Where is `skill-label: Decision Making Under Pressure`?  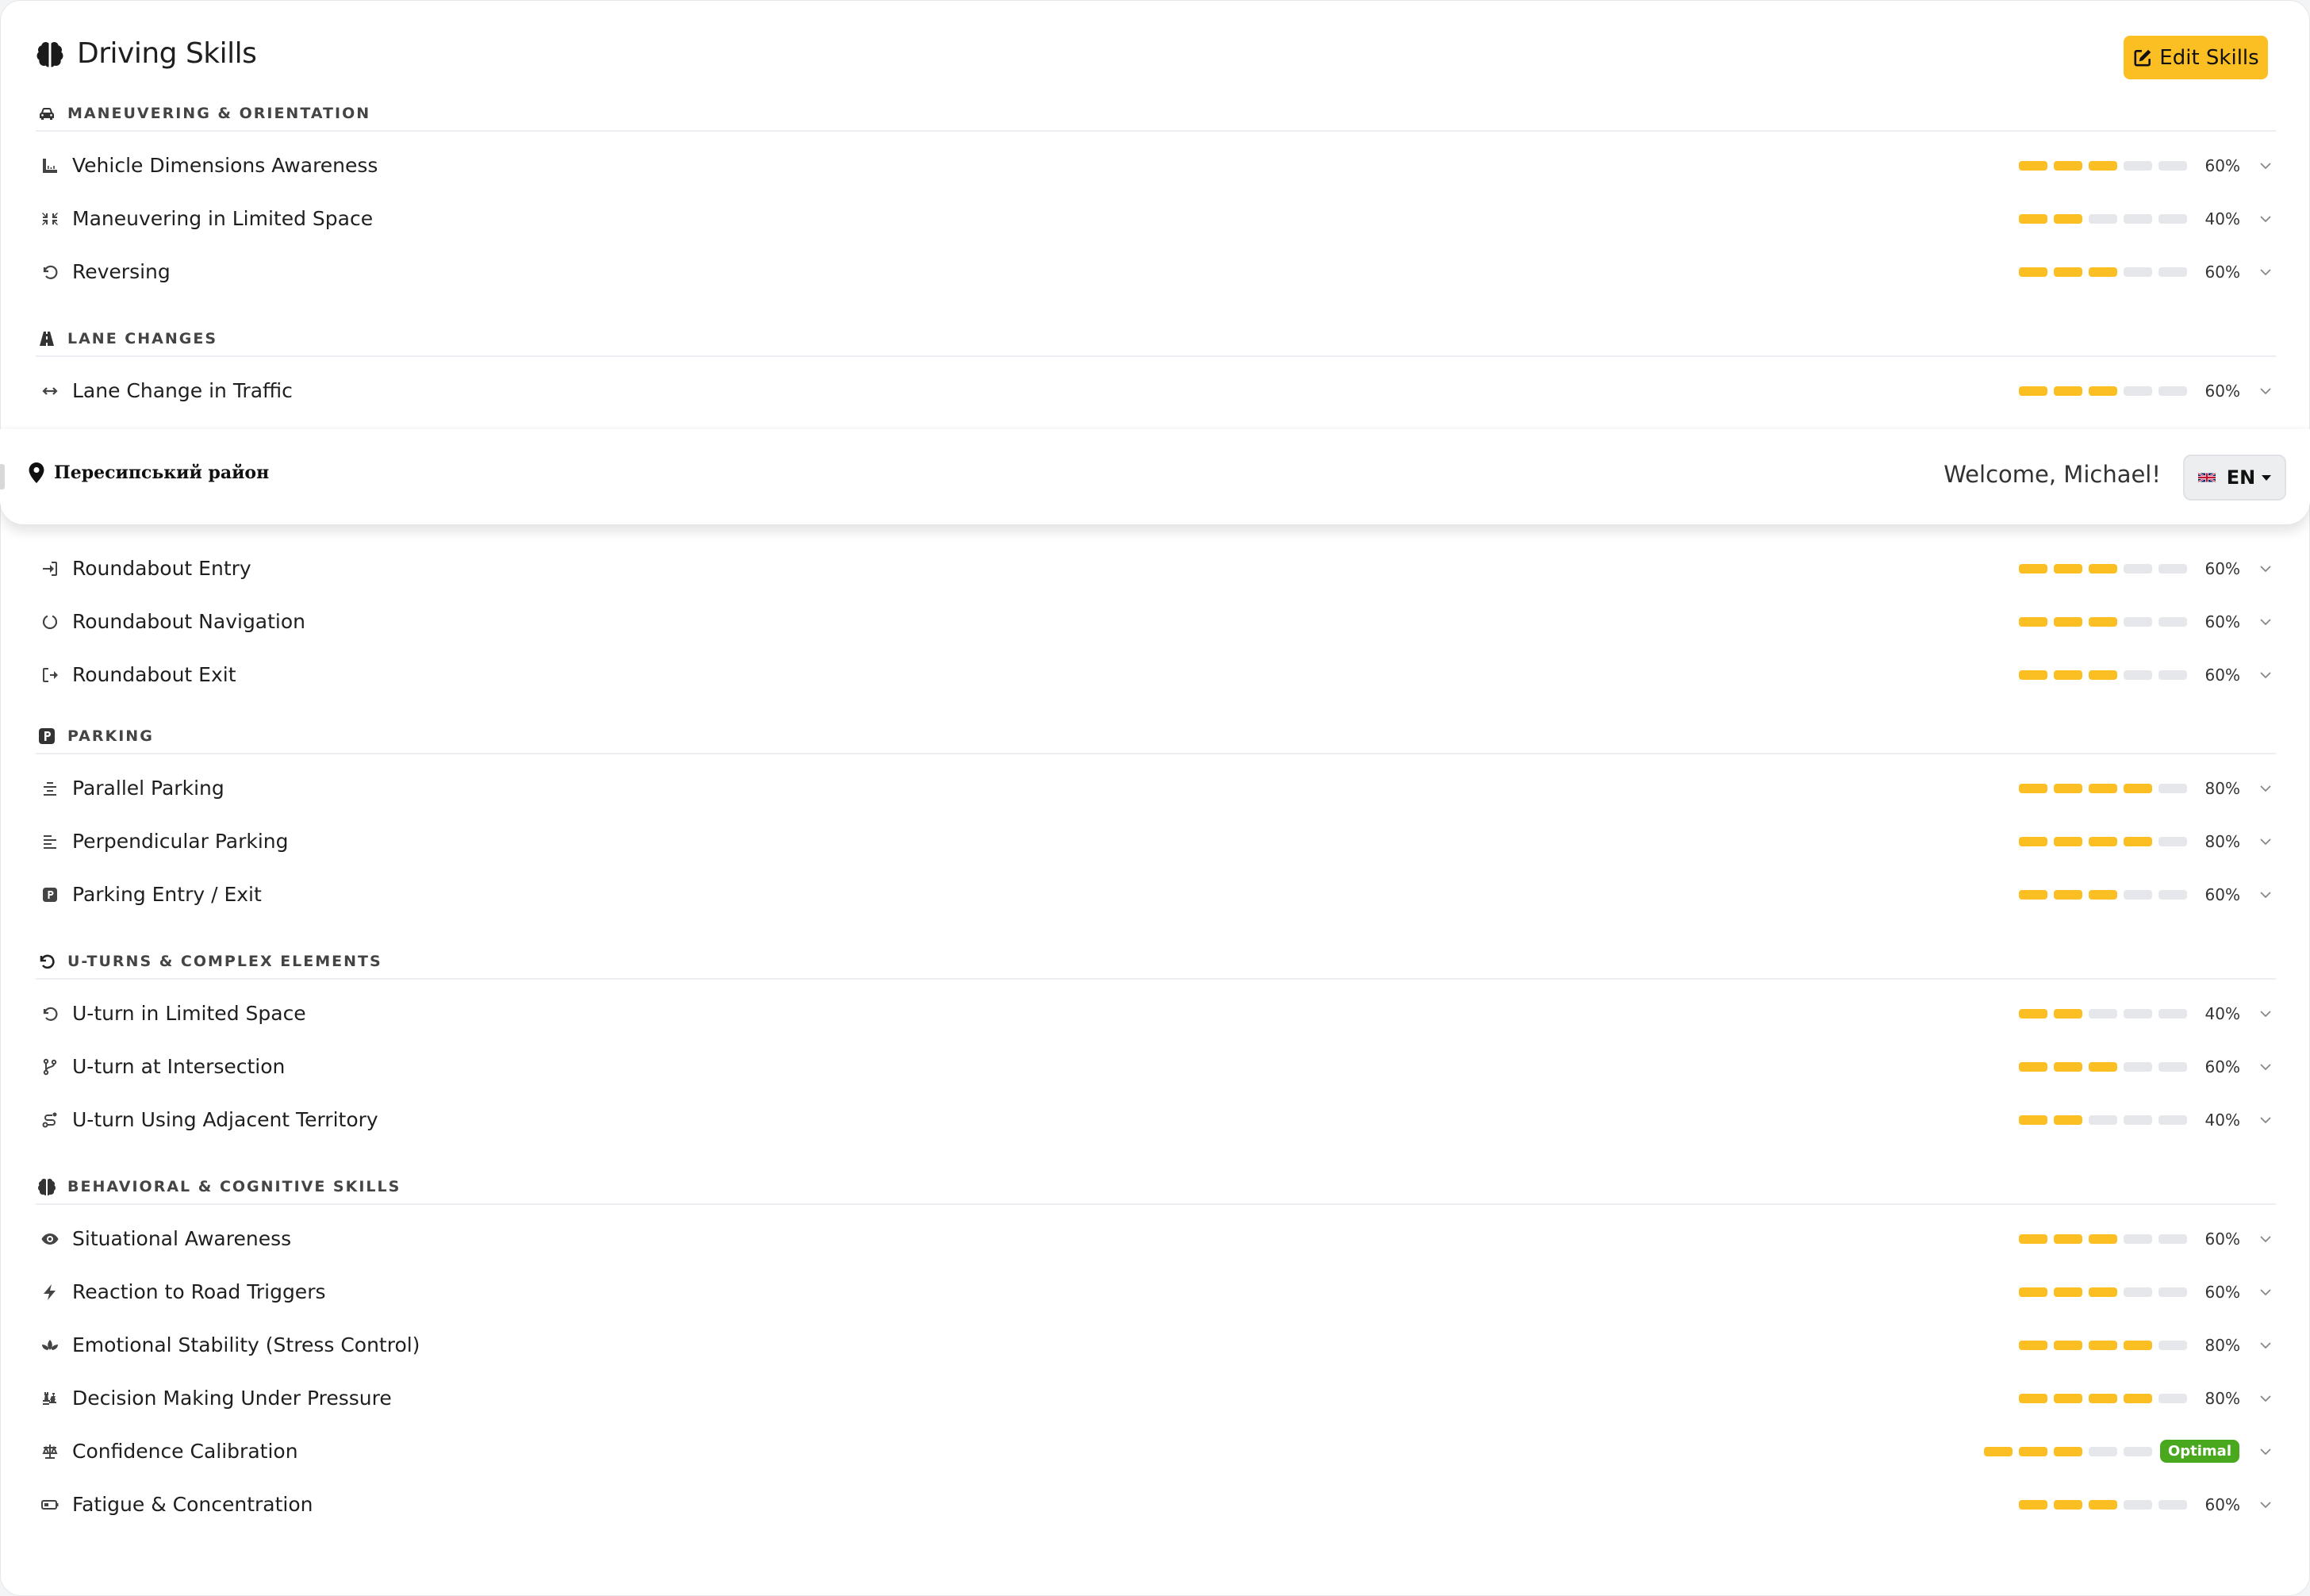 skill-label: Decision Making Under Pressure is located at coordinates (232, 1398).